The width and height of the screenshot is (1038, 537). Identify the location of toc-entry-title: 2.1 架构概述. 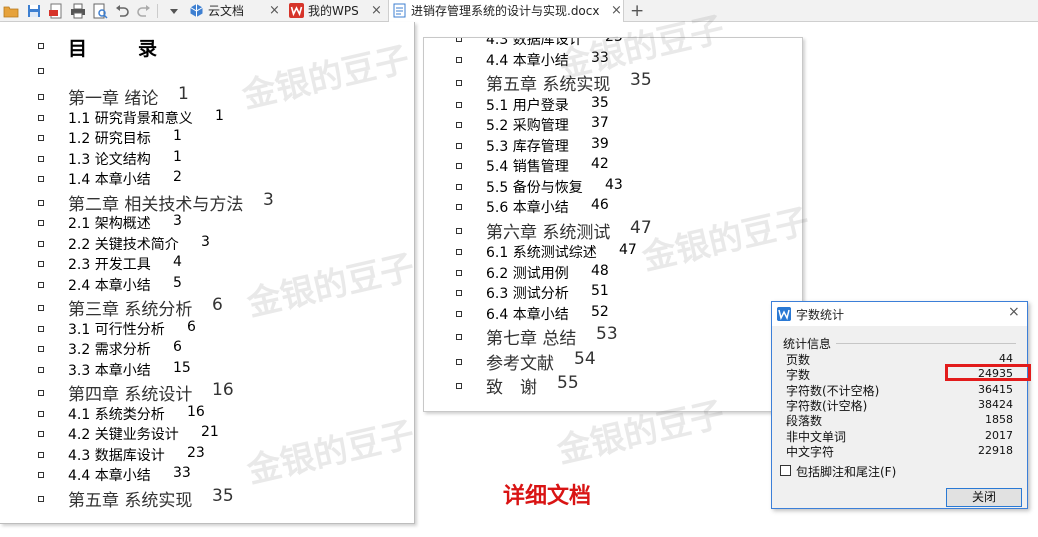
(109, 224).